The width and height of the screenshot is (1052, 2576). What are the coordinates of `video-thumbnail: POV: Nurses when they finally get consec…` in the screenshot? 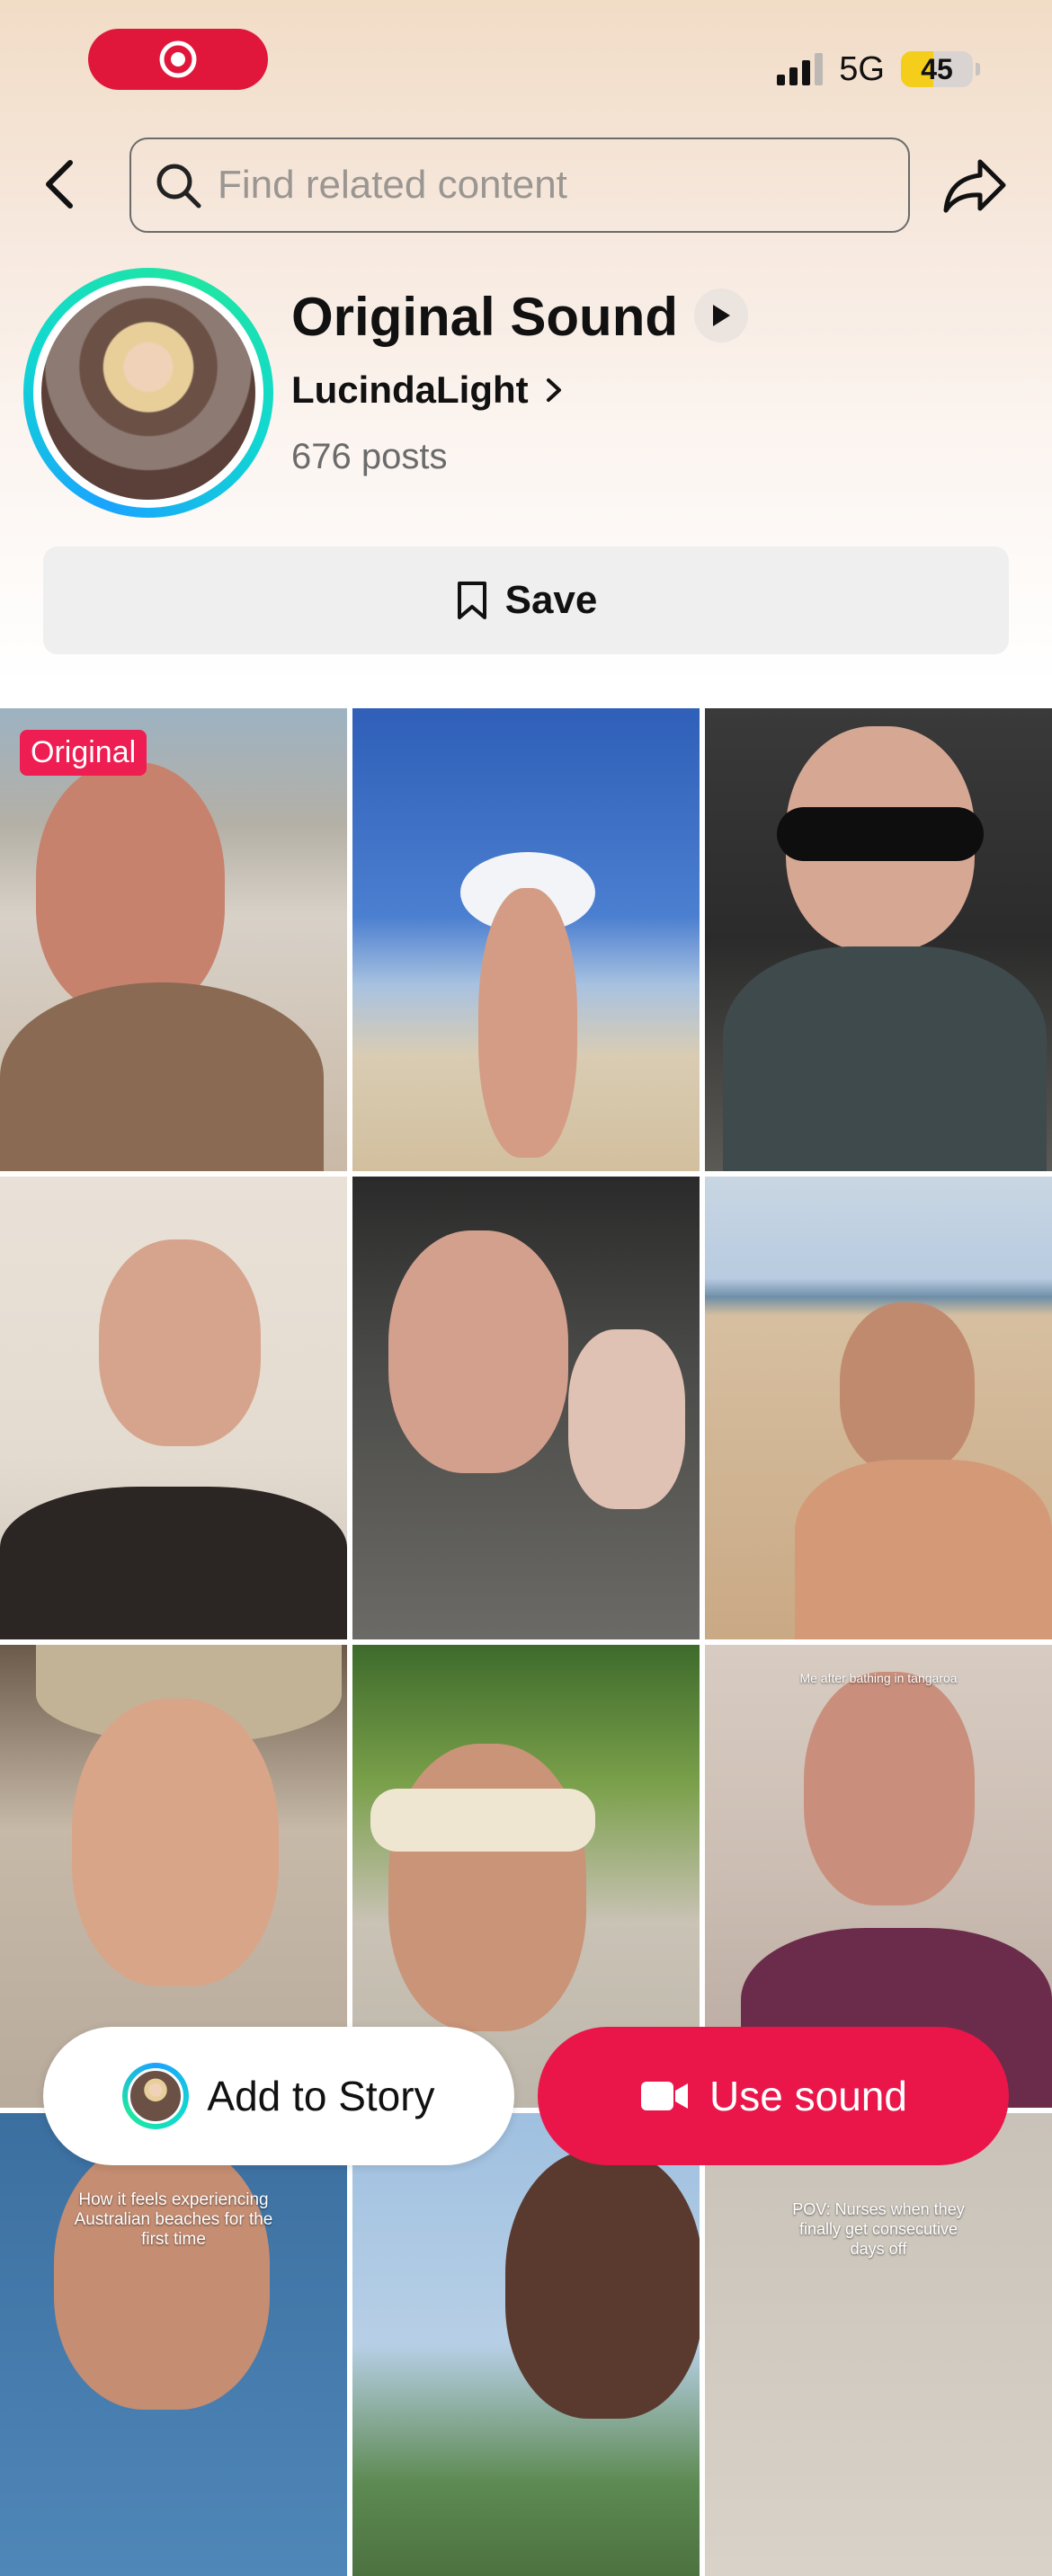 It's located at (878, 2344).